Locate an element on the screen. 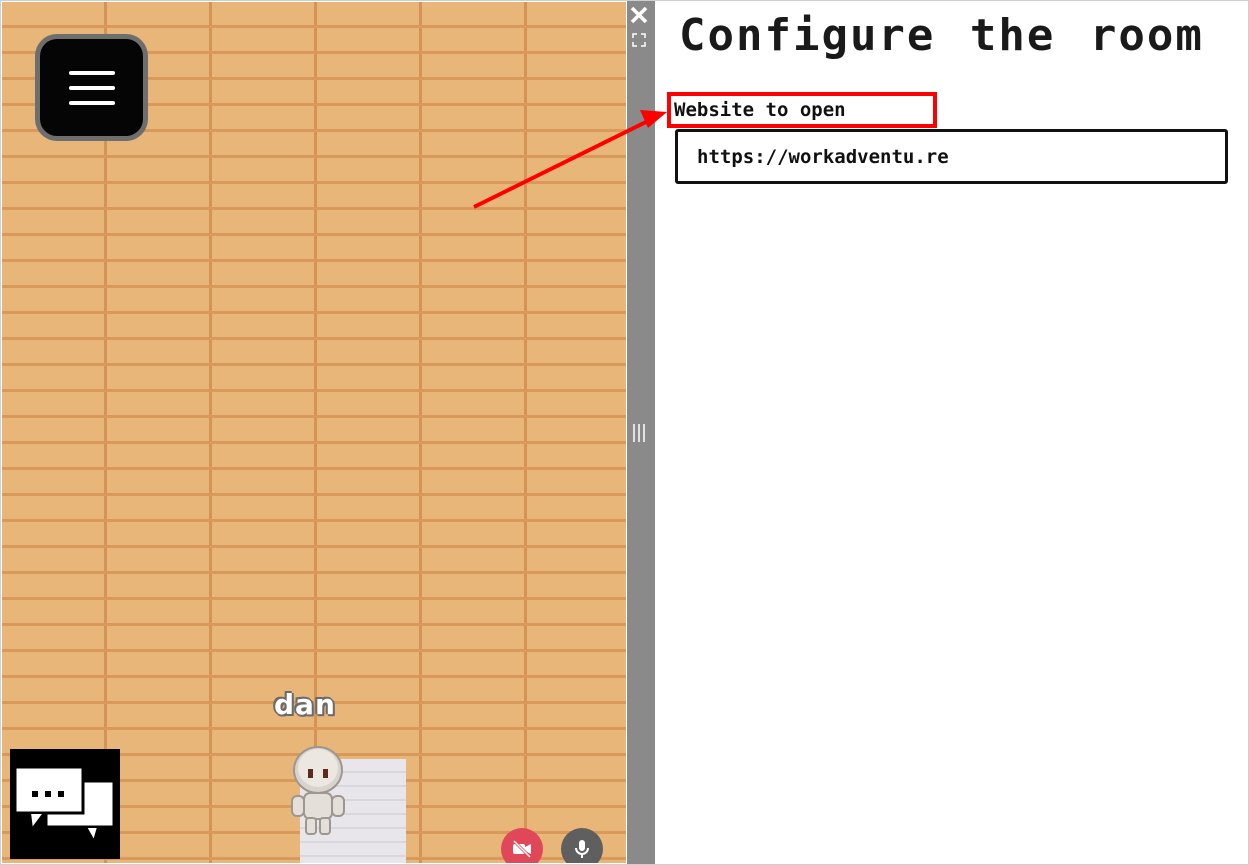 The image size is (1249, 865). player-avatar is located at coordinates (318, 789).